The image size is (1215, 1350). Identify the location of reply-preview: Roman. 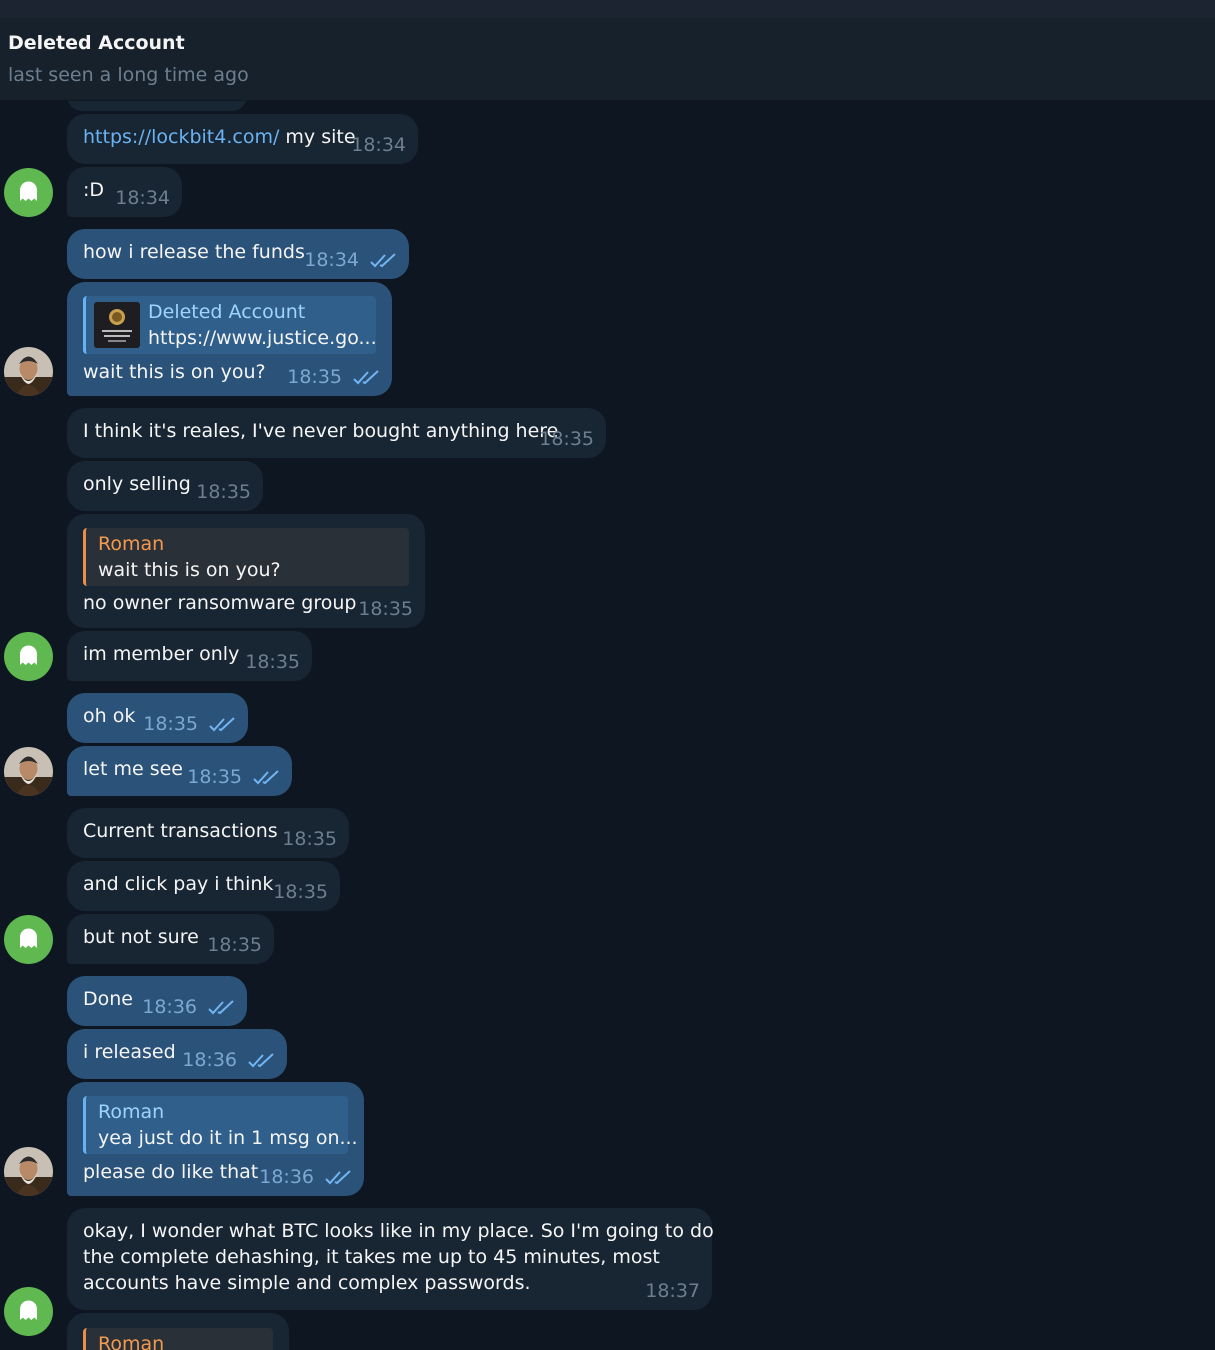
(178, 1339).